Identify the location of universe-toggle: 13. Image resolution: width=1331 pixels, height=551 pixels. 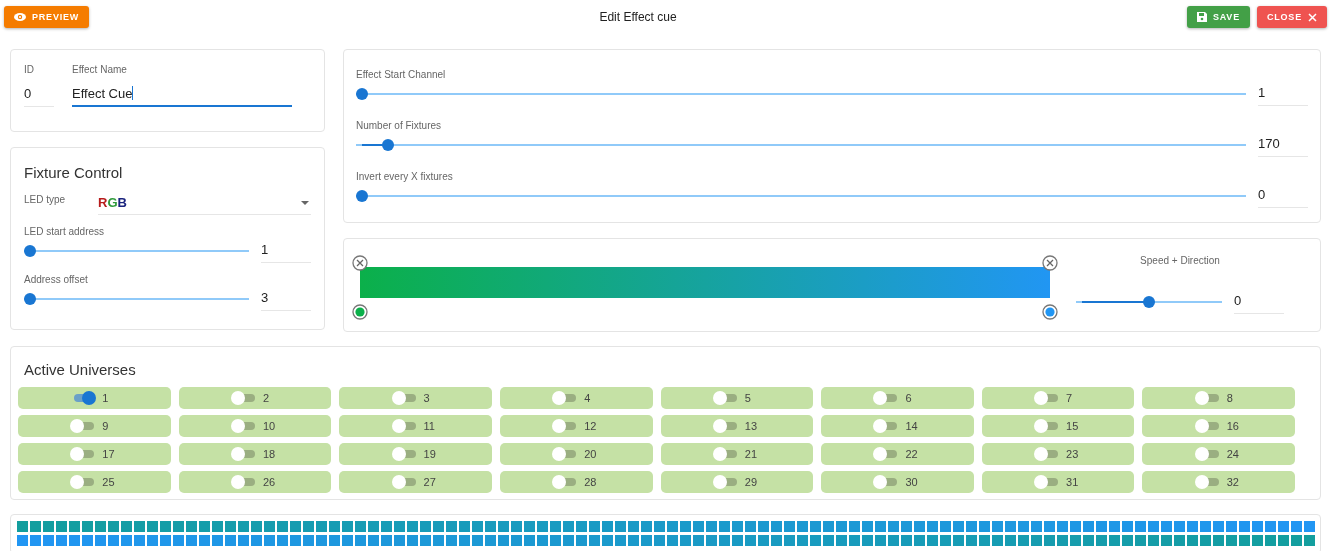
(737, 426).